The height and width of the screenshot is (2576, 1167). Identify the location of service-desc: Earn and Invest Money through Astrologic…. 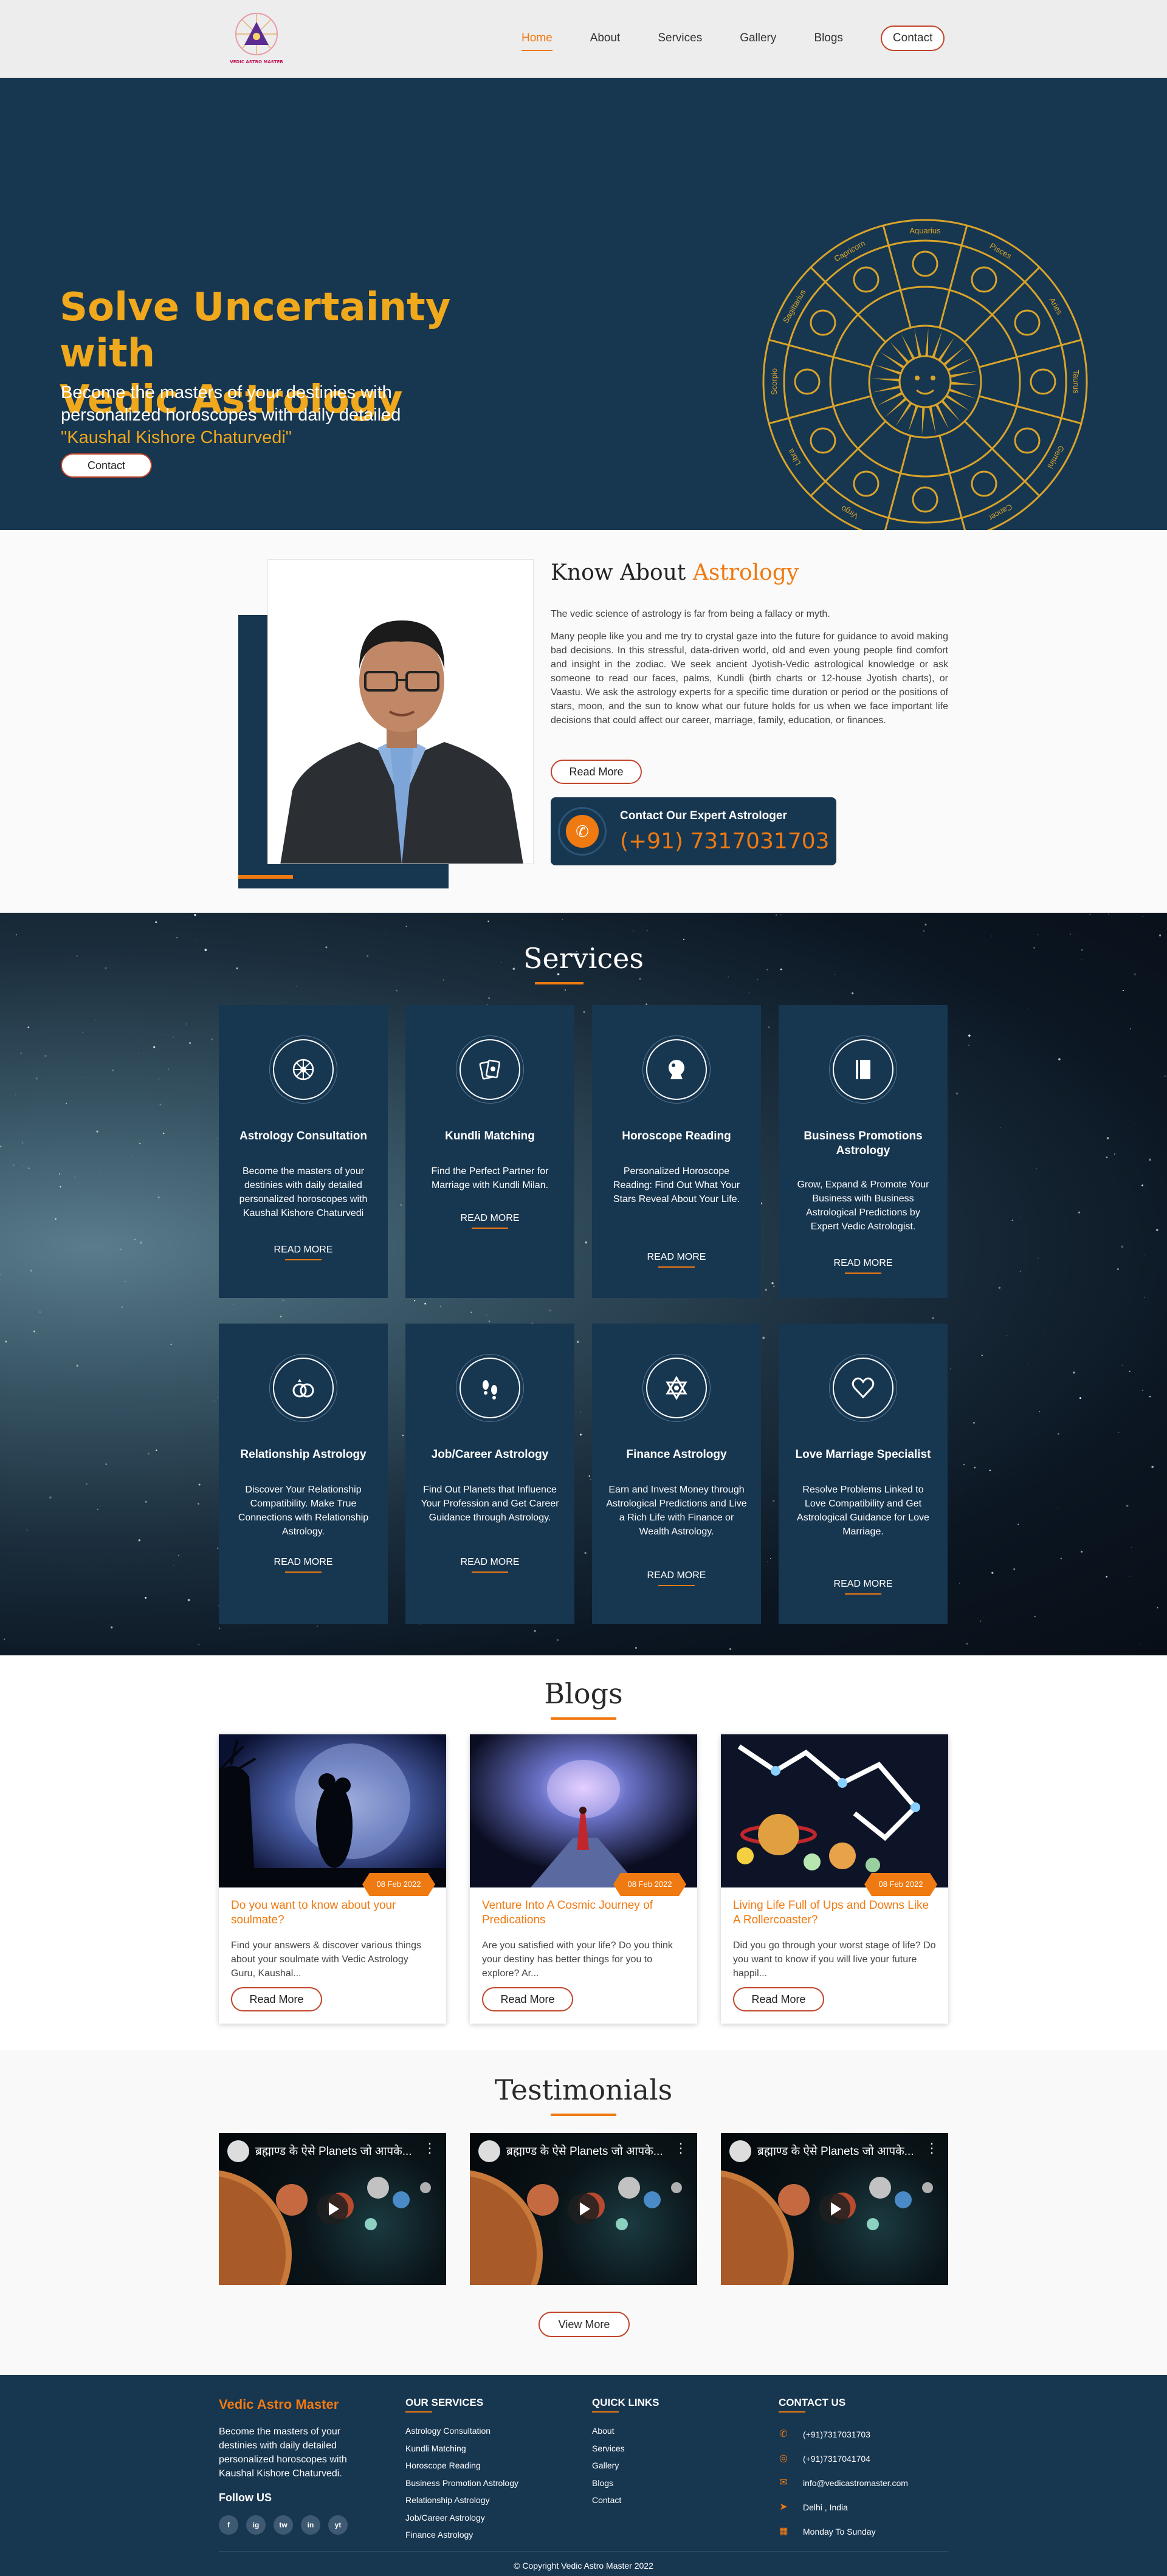
(676, 1511).